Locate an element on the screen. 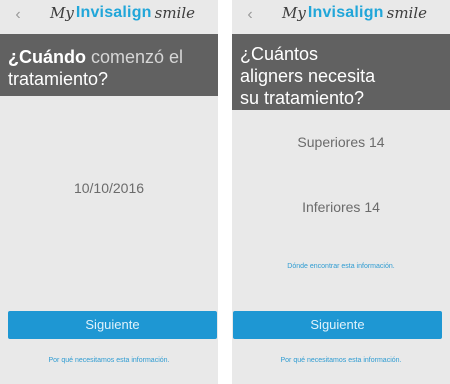 Image resolution: width=450 pixels, height=384 pixels. question-line-1: ¿Cuándo comenzó el is located at coordinates (95, 57).